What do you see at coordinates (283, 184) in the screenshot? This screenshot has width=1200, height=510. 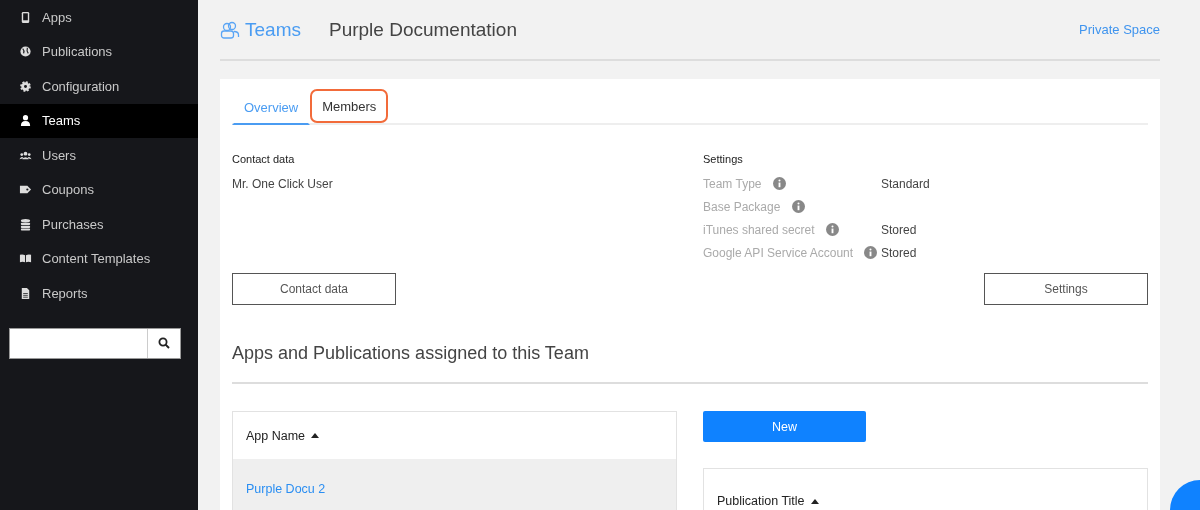 I see `contact-name: Mr. One Click User` at bounding box center [283, 184].